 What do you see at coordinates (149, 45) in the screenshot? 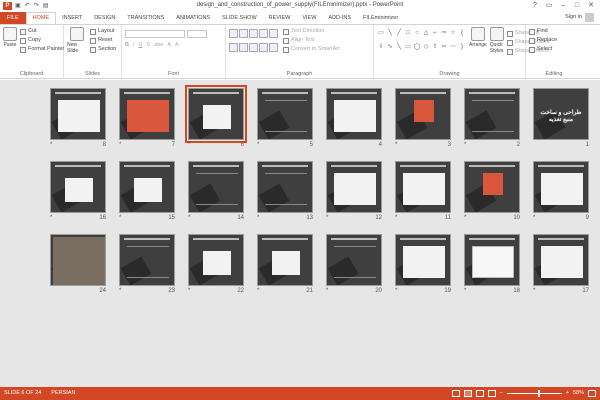
I see `shadow-button: S` at bounding box center [149, 45].